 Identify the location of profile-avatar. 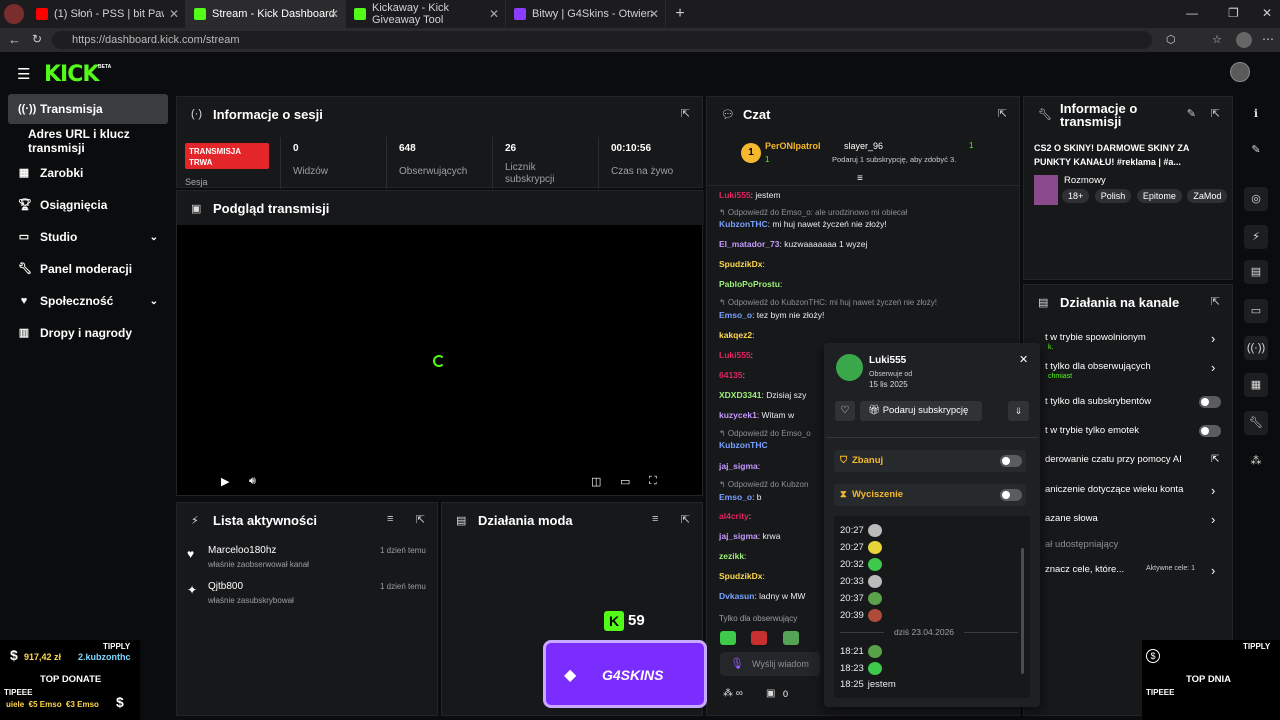
(14, 14).